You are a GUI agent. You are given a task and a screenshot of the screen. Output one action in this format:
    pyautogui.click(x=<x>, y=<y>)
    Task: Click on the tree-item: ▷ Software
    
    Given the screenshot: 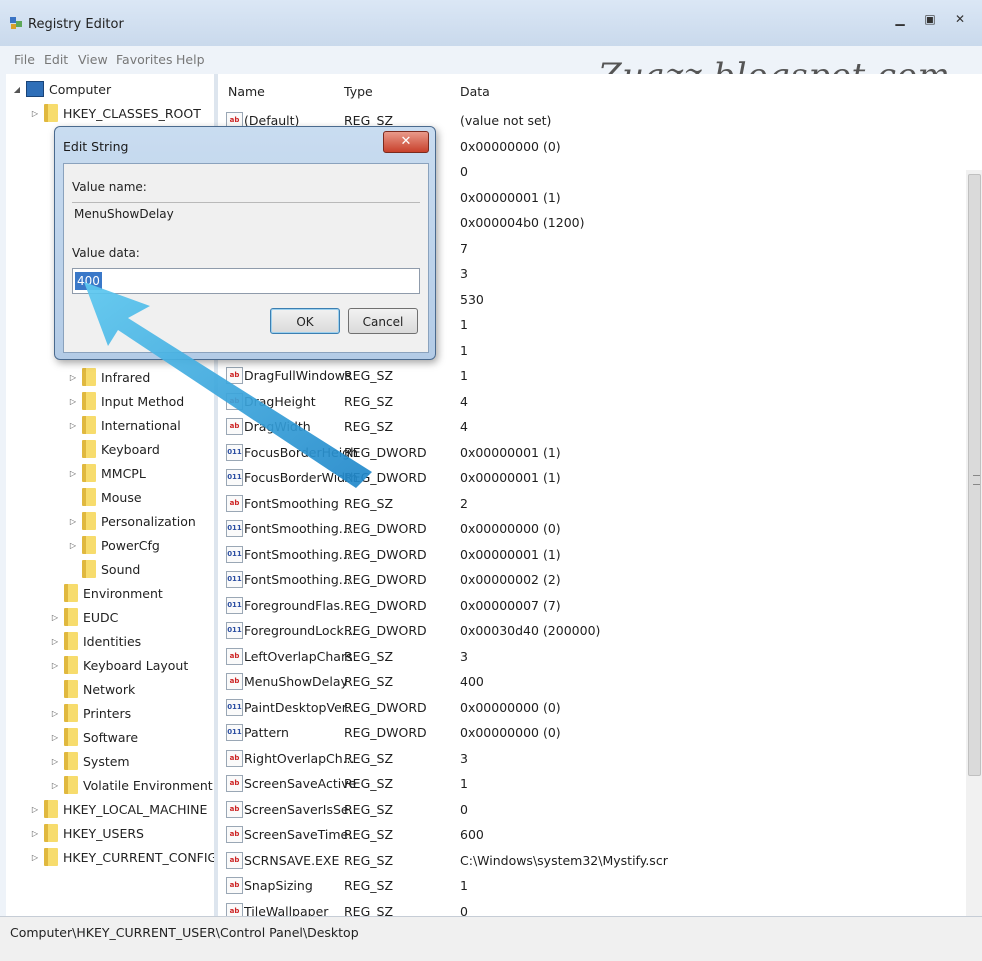 What is the action you would take?
    pyautogui.click(x=94, y=737)
    